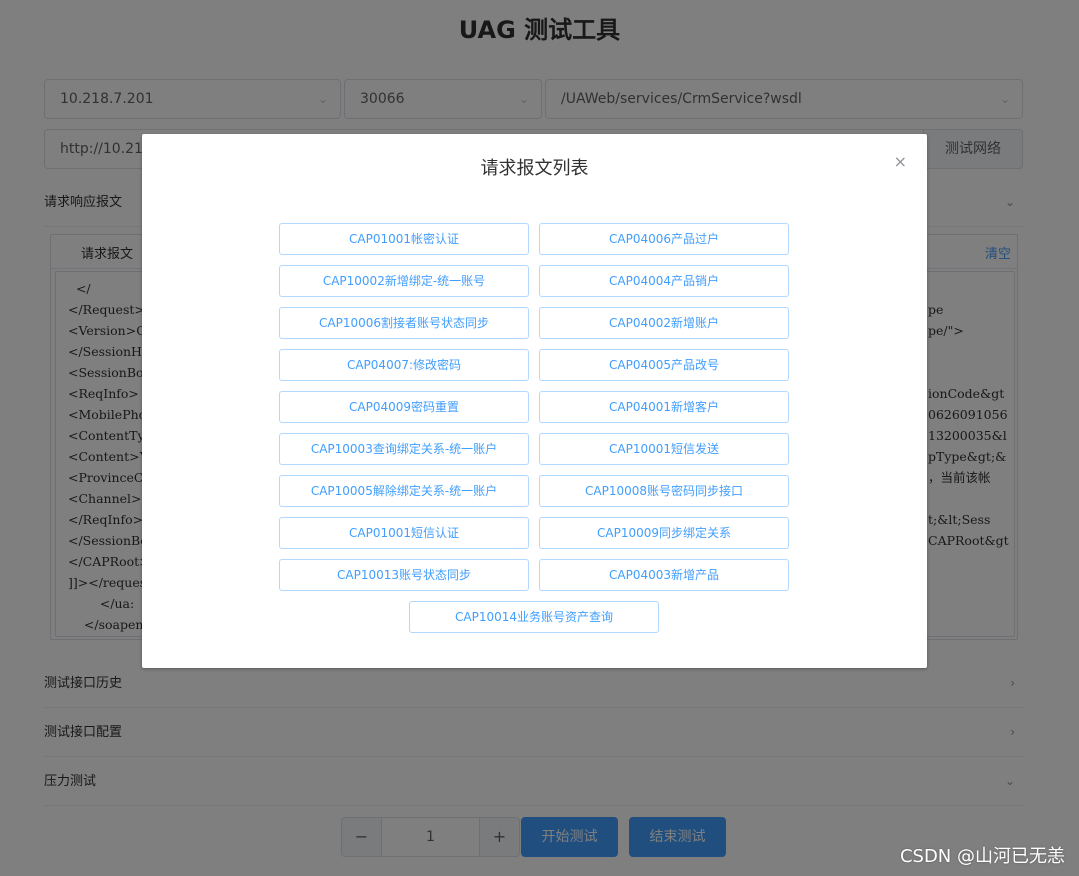 Image resolution: width=1079 pixels, height=876 pixels. What do you see at coordinates (404, 365) in the screenshot?
I see `request-template-button: CAP04007:修改密码` at bounding box center [404, 365].